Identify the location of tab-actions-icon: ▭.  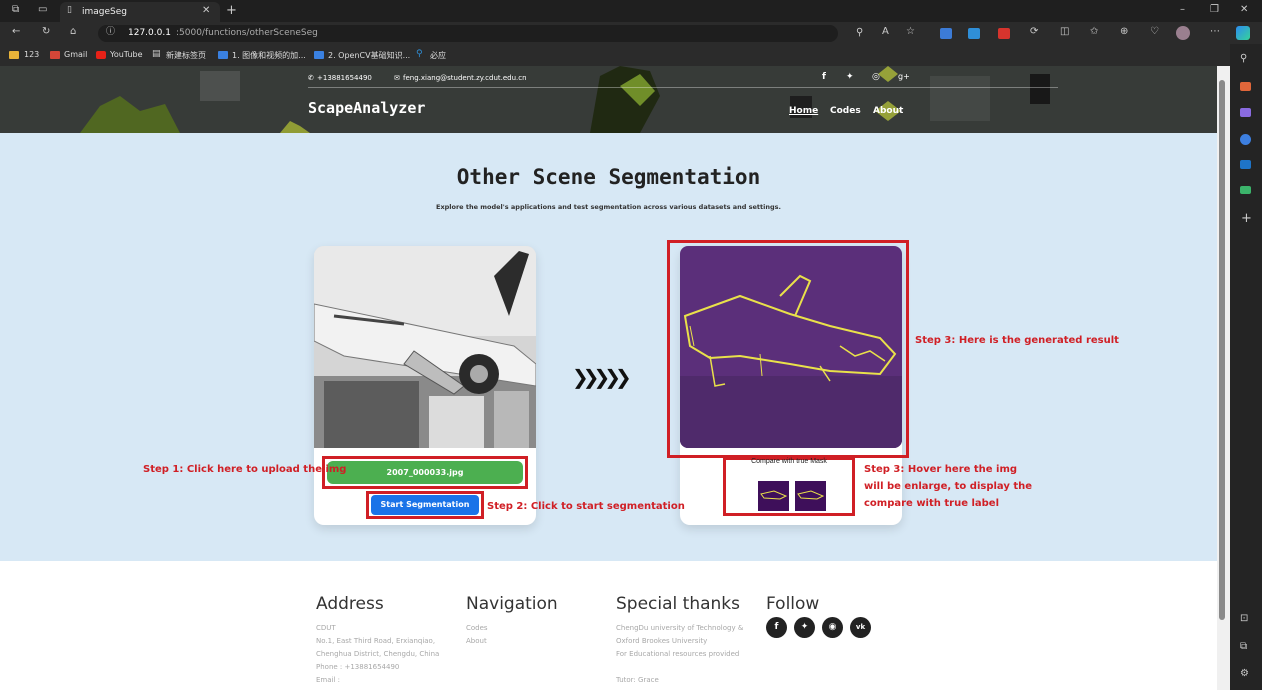
(42, 10).